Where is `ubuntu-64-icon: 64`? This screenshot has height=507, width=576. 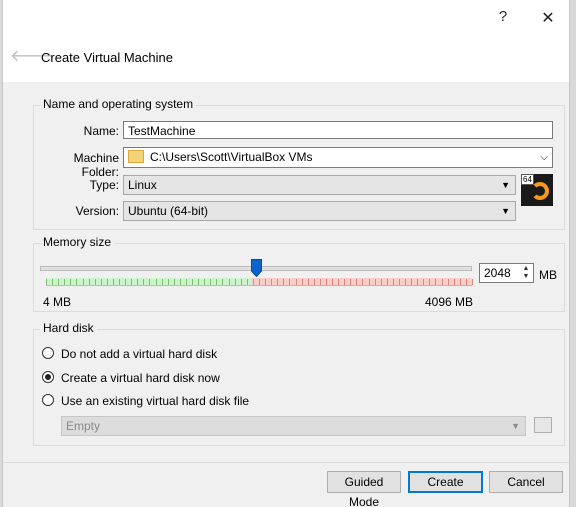
ubuntu-64-icon: 64 is located at coordinates (537, 190).